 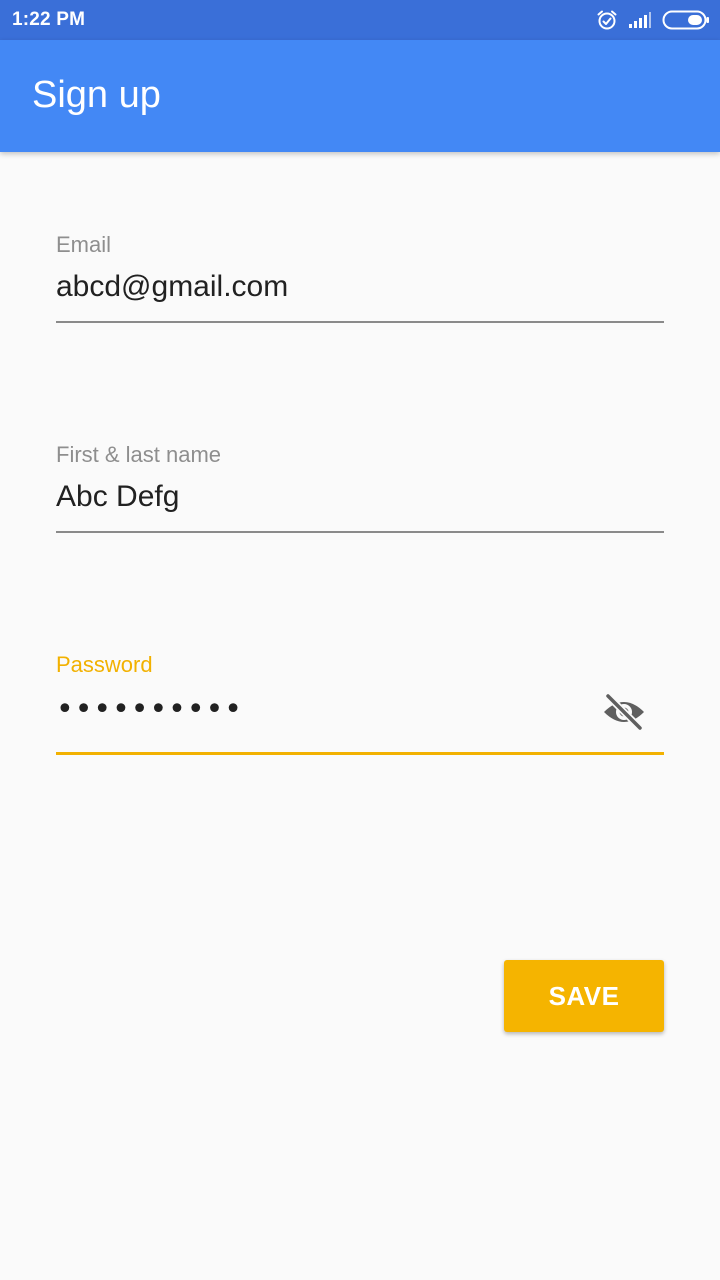 What do you see at coordinates (640, 20) in the screenshot?
I see `signal-icon` at bounding box center [640, 20].